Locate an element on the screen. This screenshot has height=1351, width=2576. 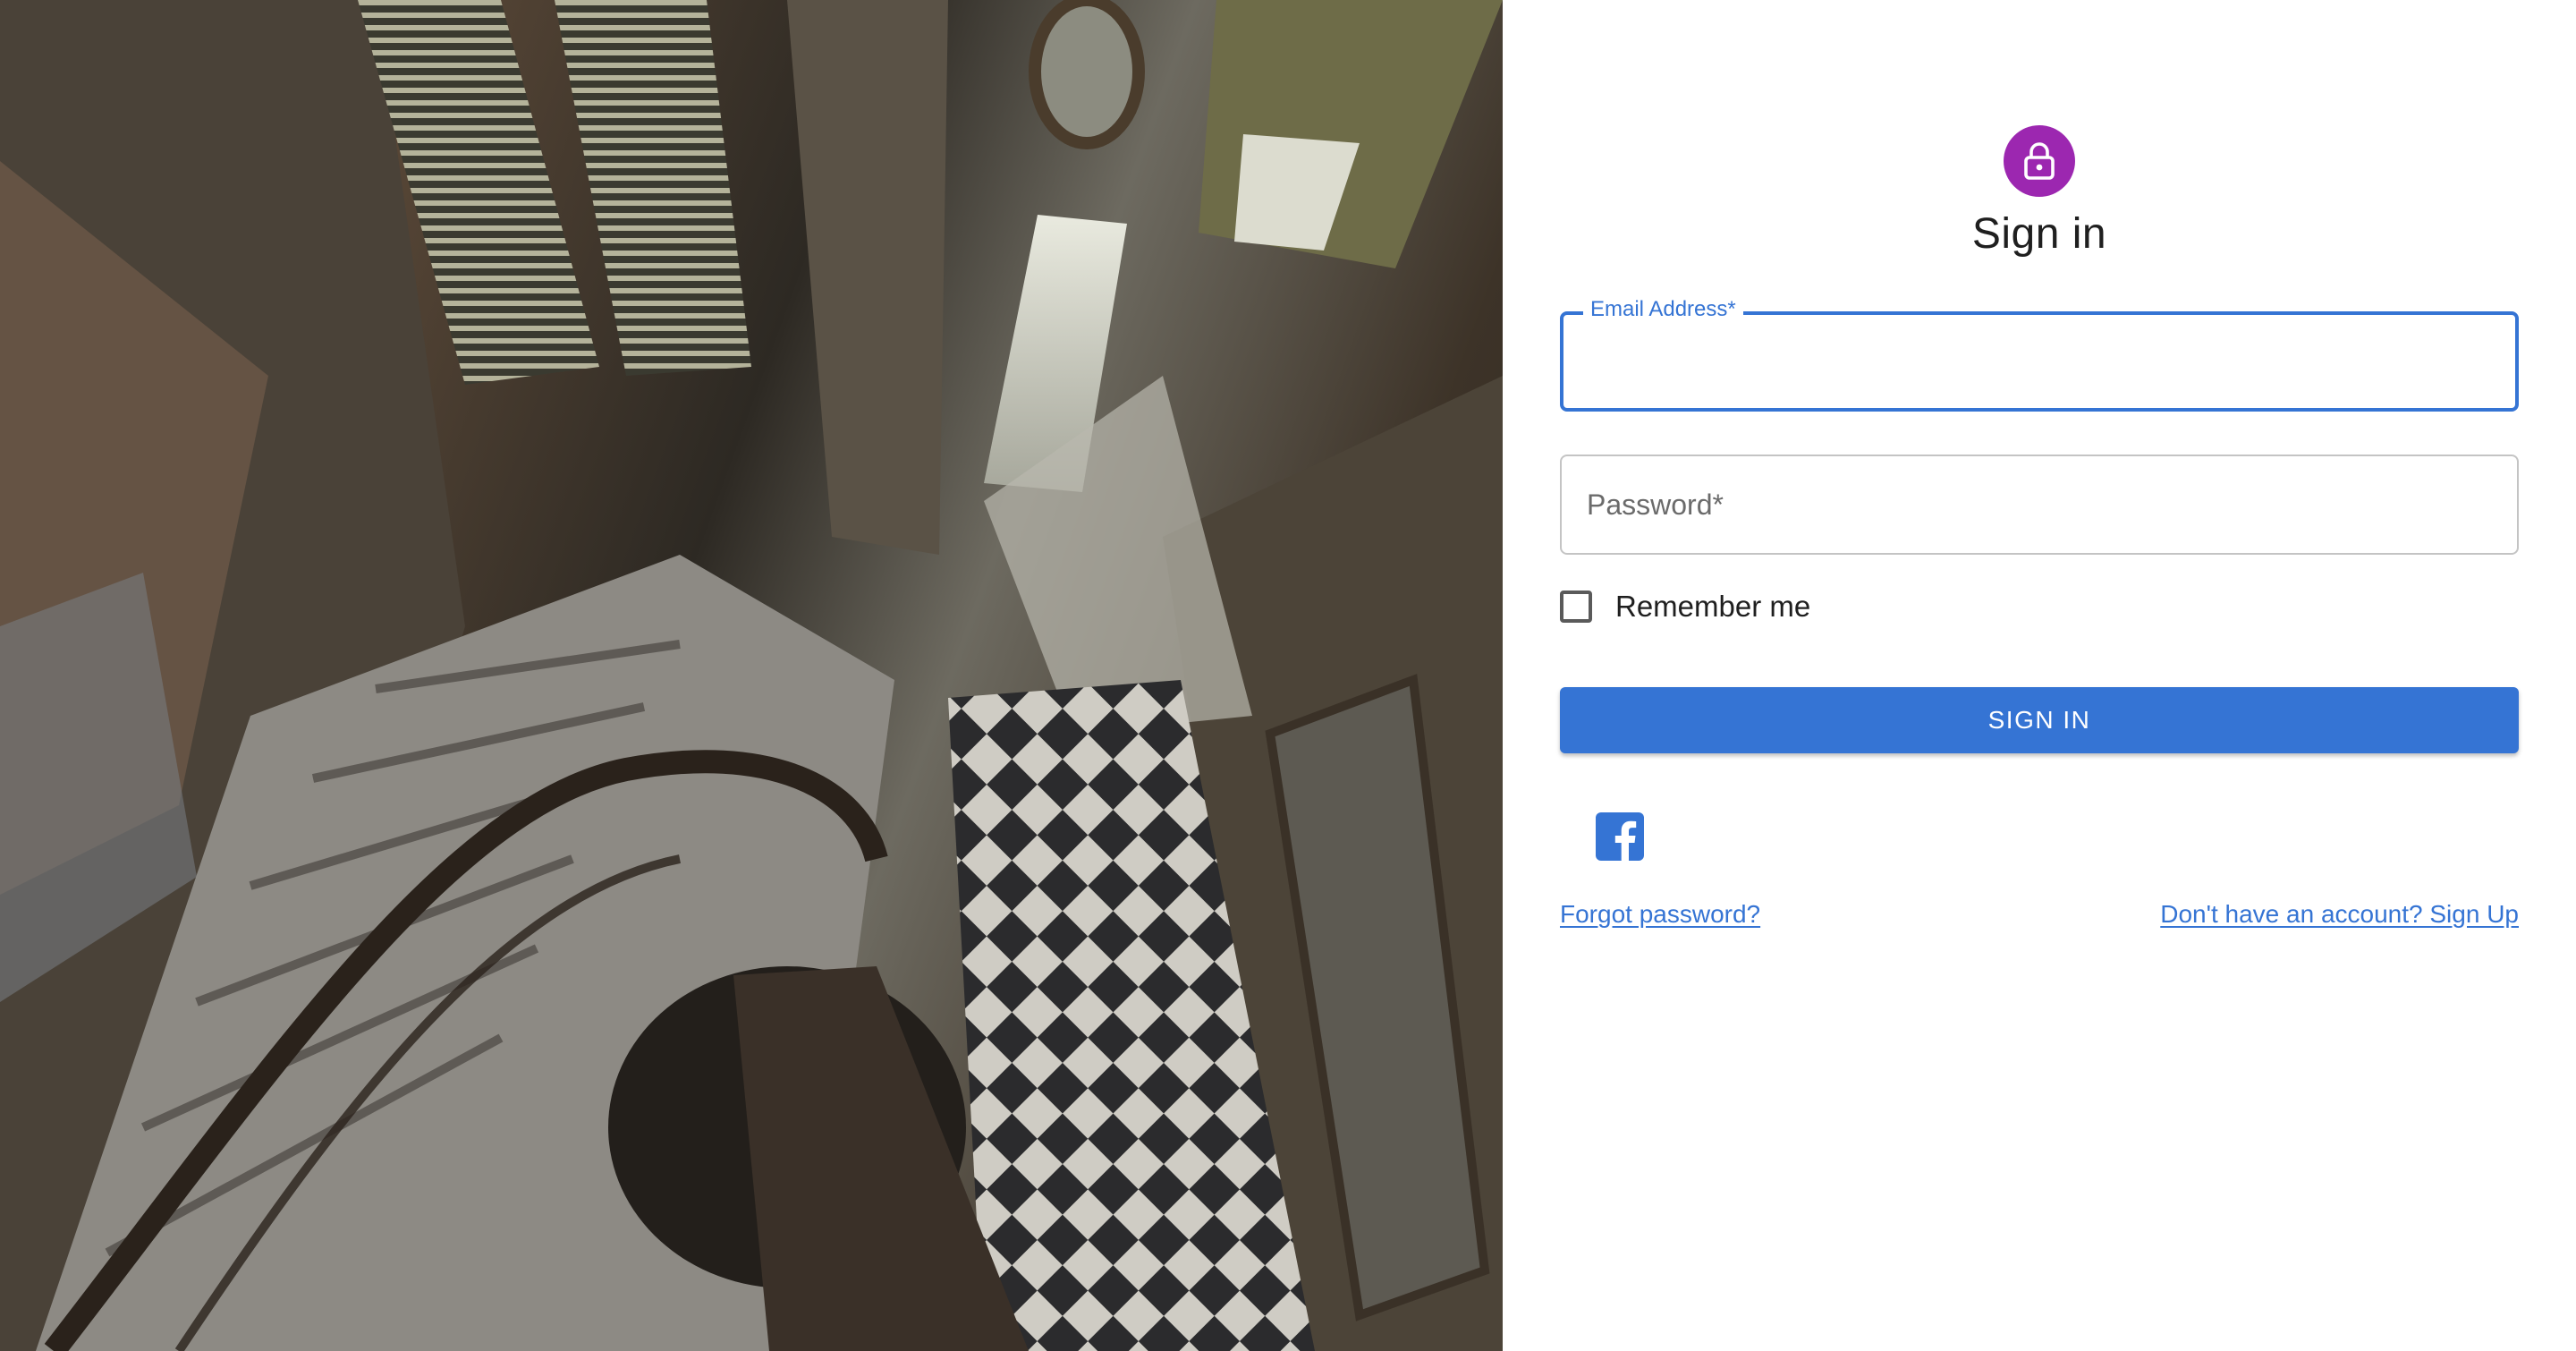
email-field: Email Address* is located at coordinates (2039, 354).